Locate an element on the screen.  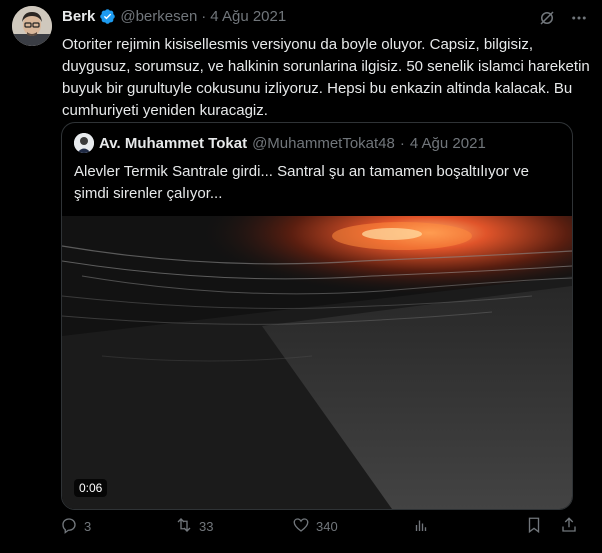
reply-button: 3 is located at coordinates (75, 526).